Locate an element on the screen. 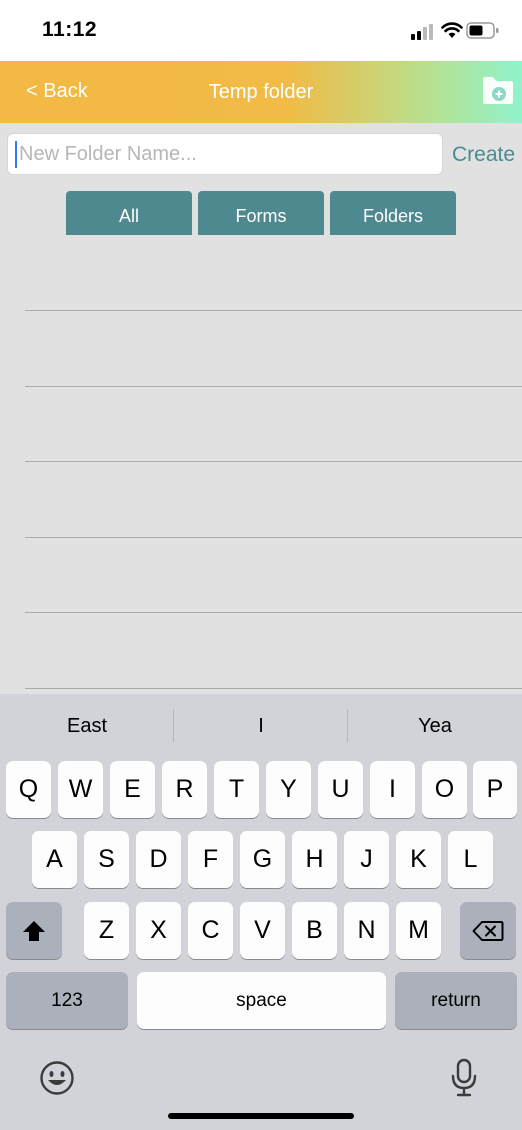 The image size is (522, 1130). key-w: W is located at coordinates (80, 789).